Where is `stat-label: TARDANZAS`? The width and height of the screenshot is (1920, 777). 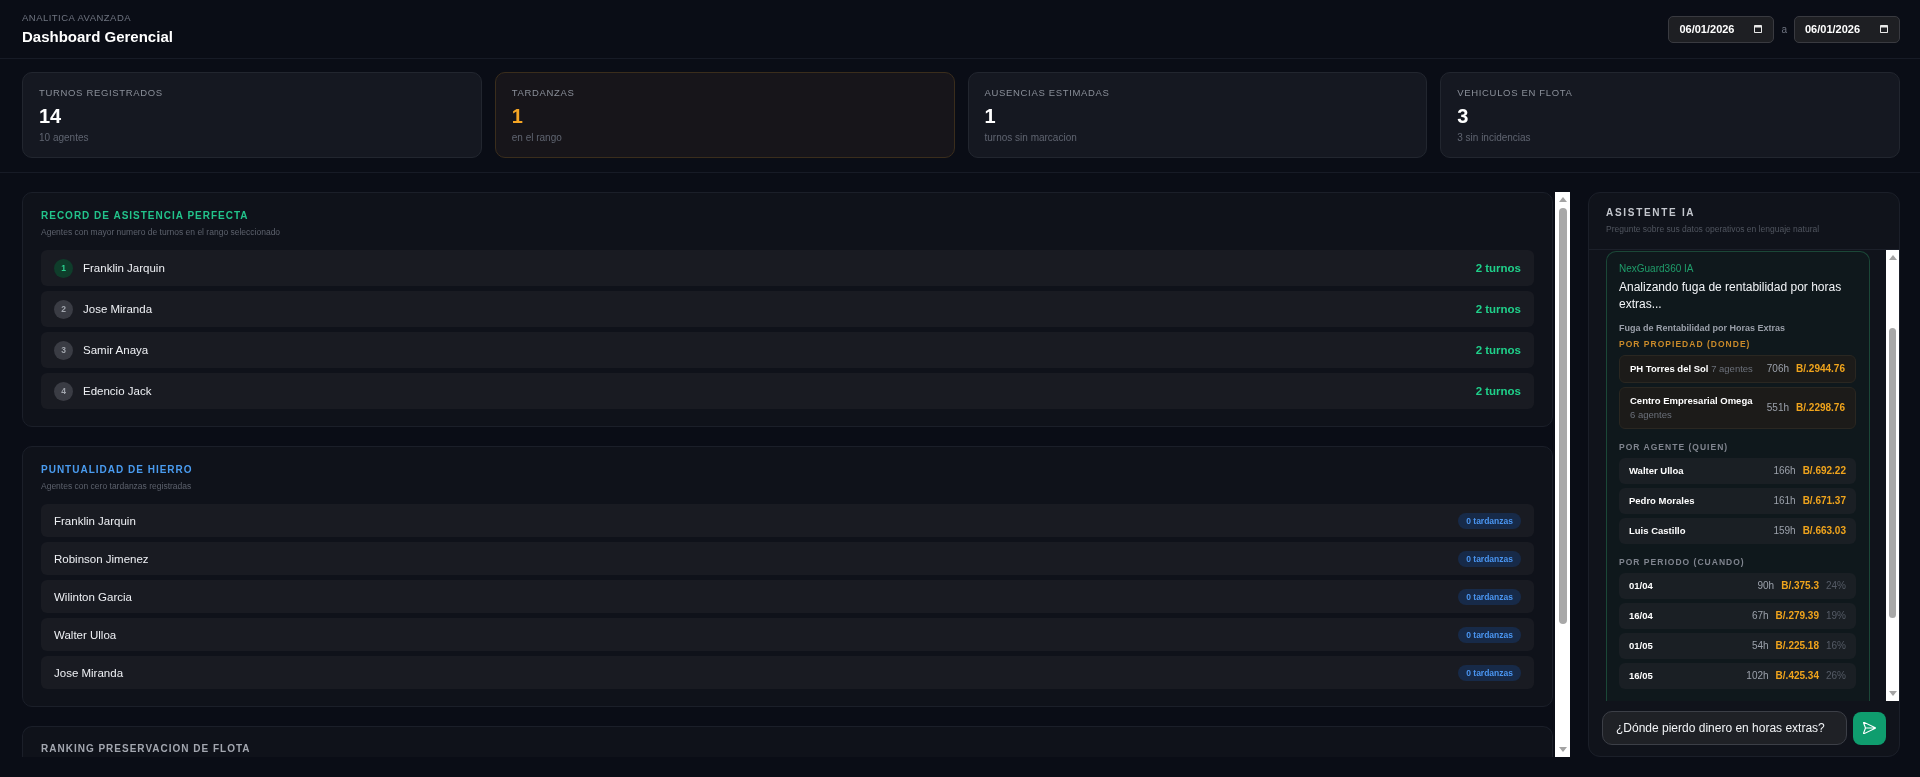 stat-label: TARDANZAS is located at coordinates (543, 93).